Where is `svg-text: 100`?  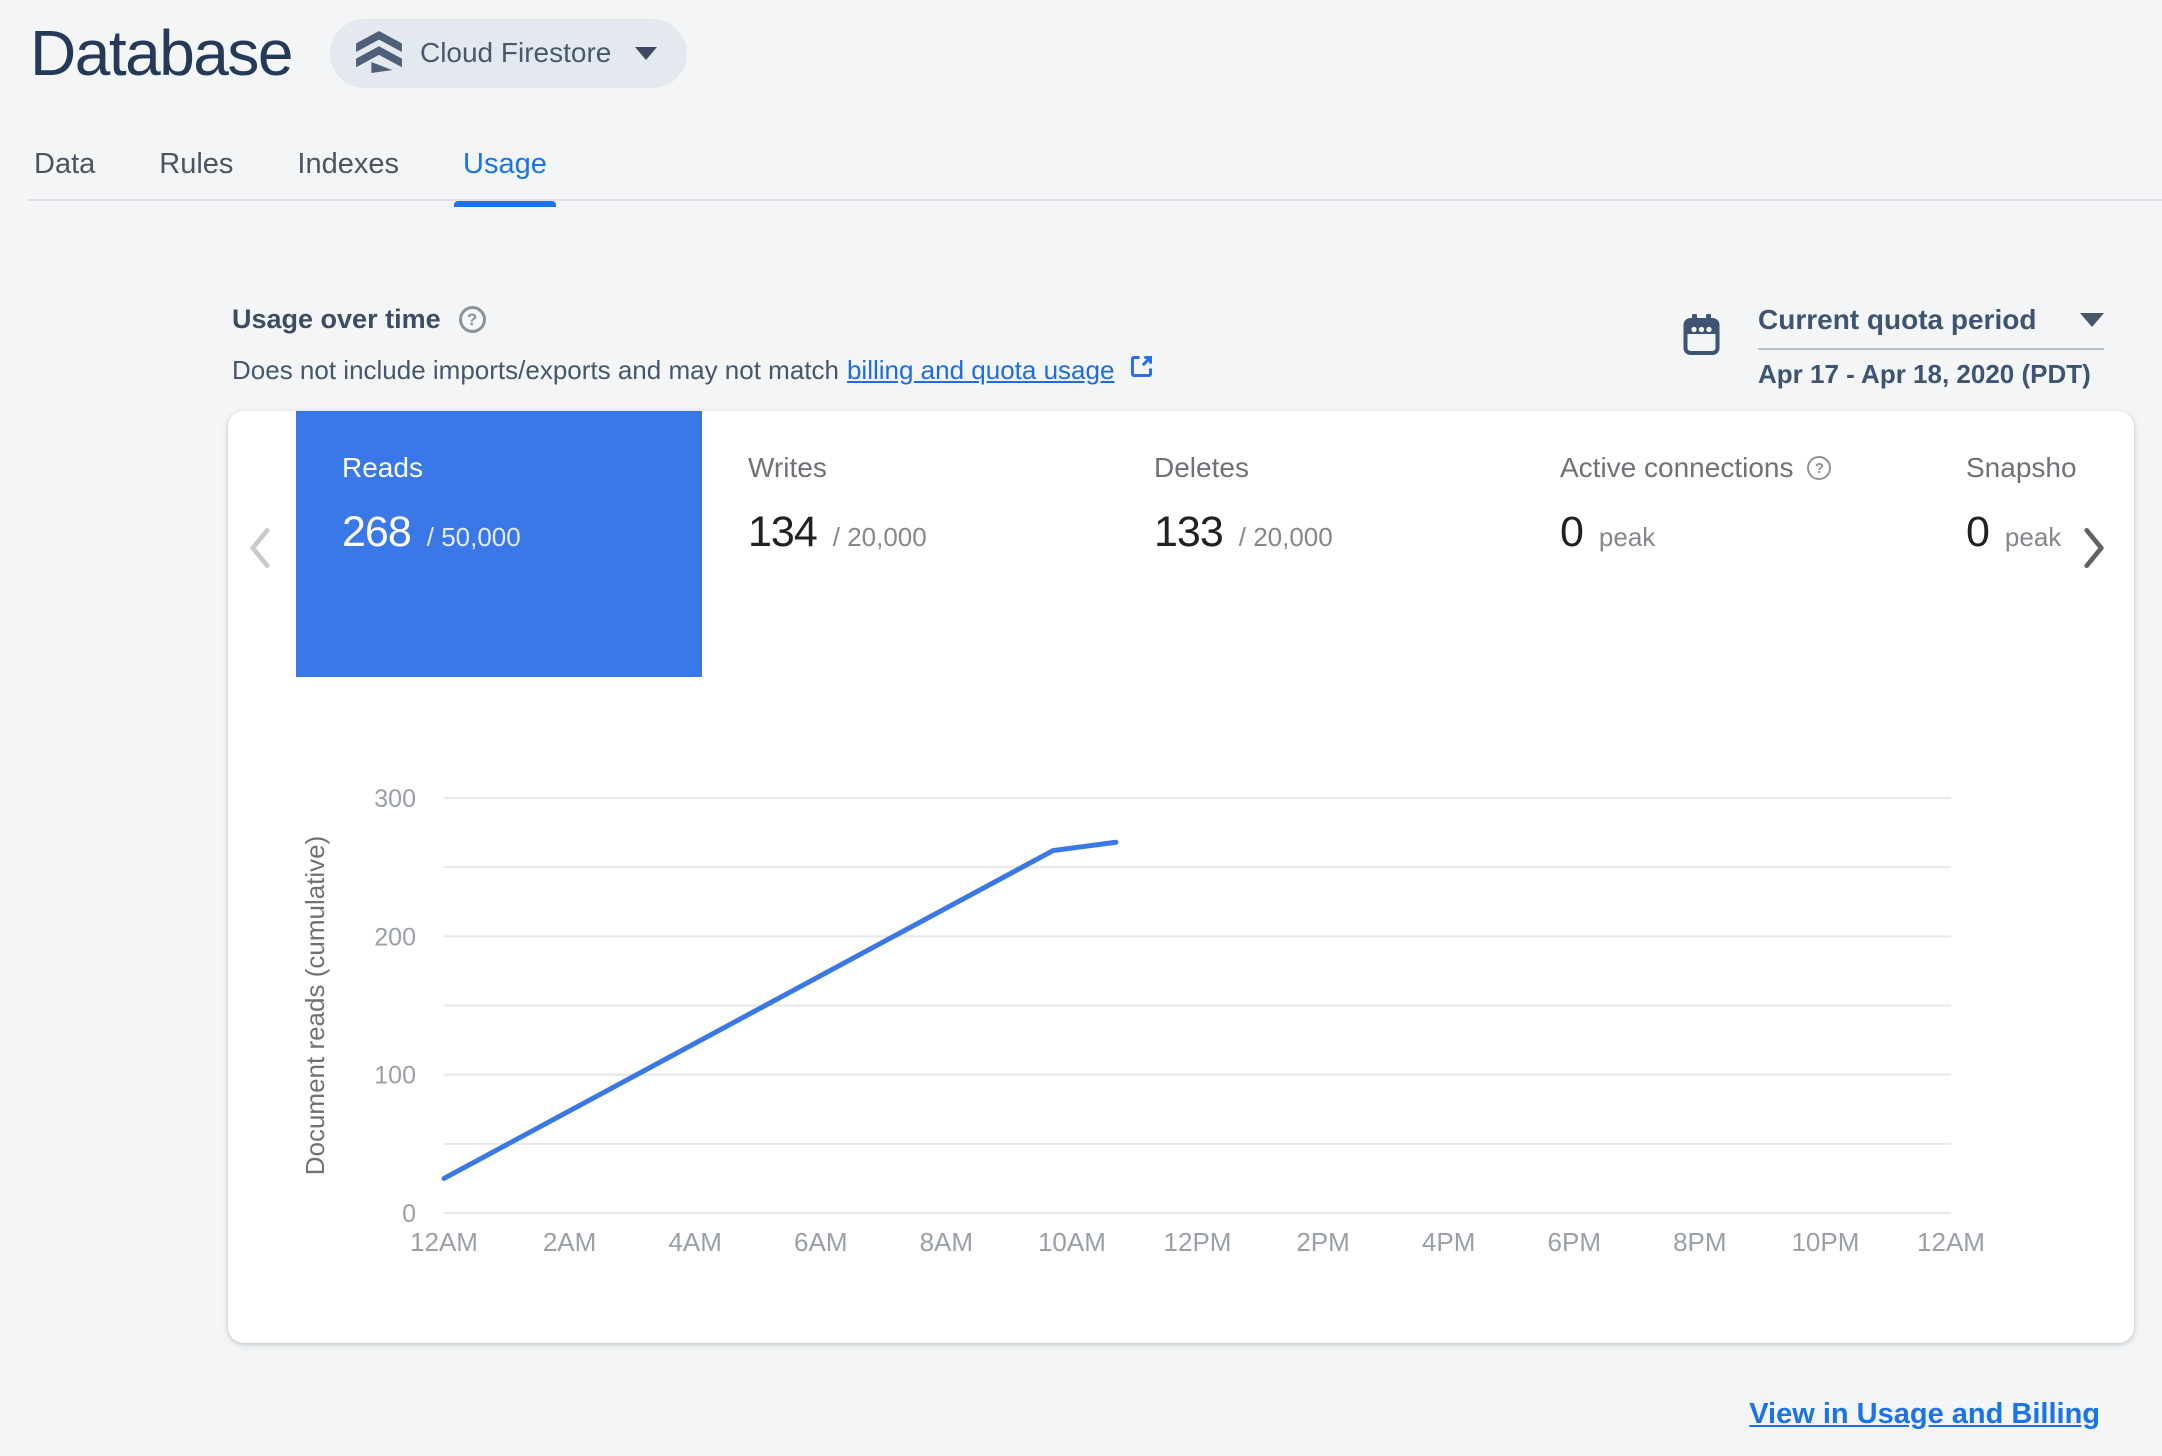 svg-text: 100 is located at coordinates (395, 1076).